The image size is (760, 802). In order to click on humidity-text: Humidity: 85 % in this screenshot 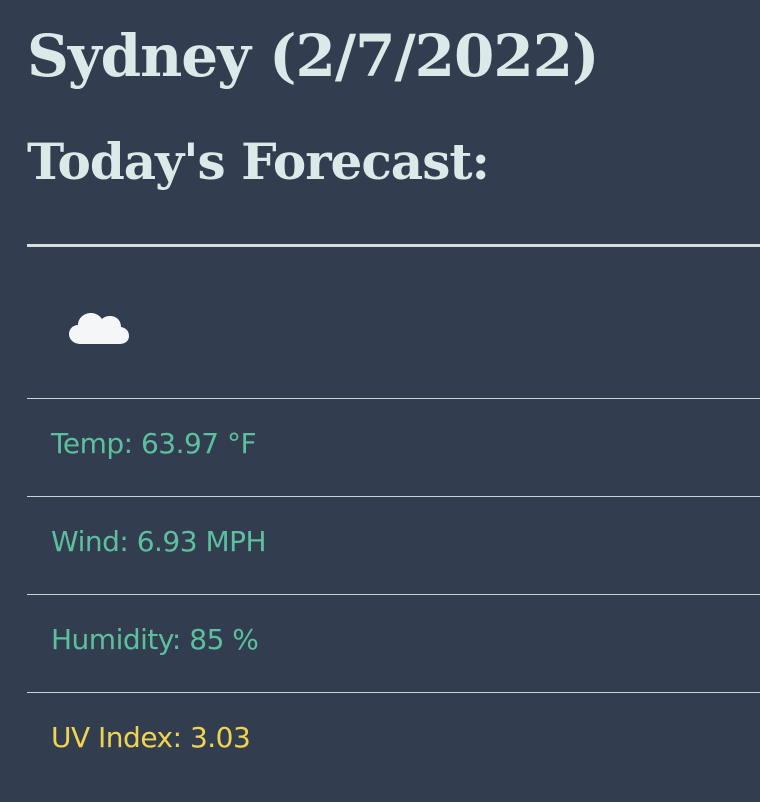, I will do `click(155, 639)`.